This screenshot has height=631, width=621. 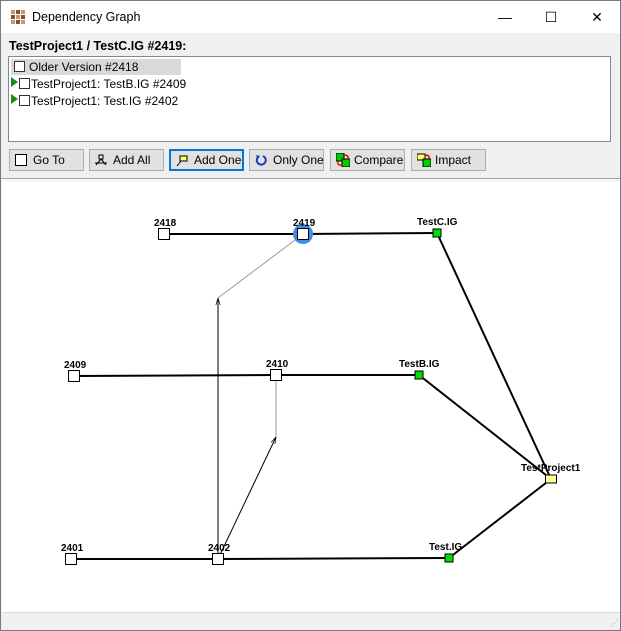 What do you see at coordinates (86, 17) in the screenshot?
I see `window-title: Dependency Graph` at bounding box center [86, 17].